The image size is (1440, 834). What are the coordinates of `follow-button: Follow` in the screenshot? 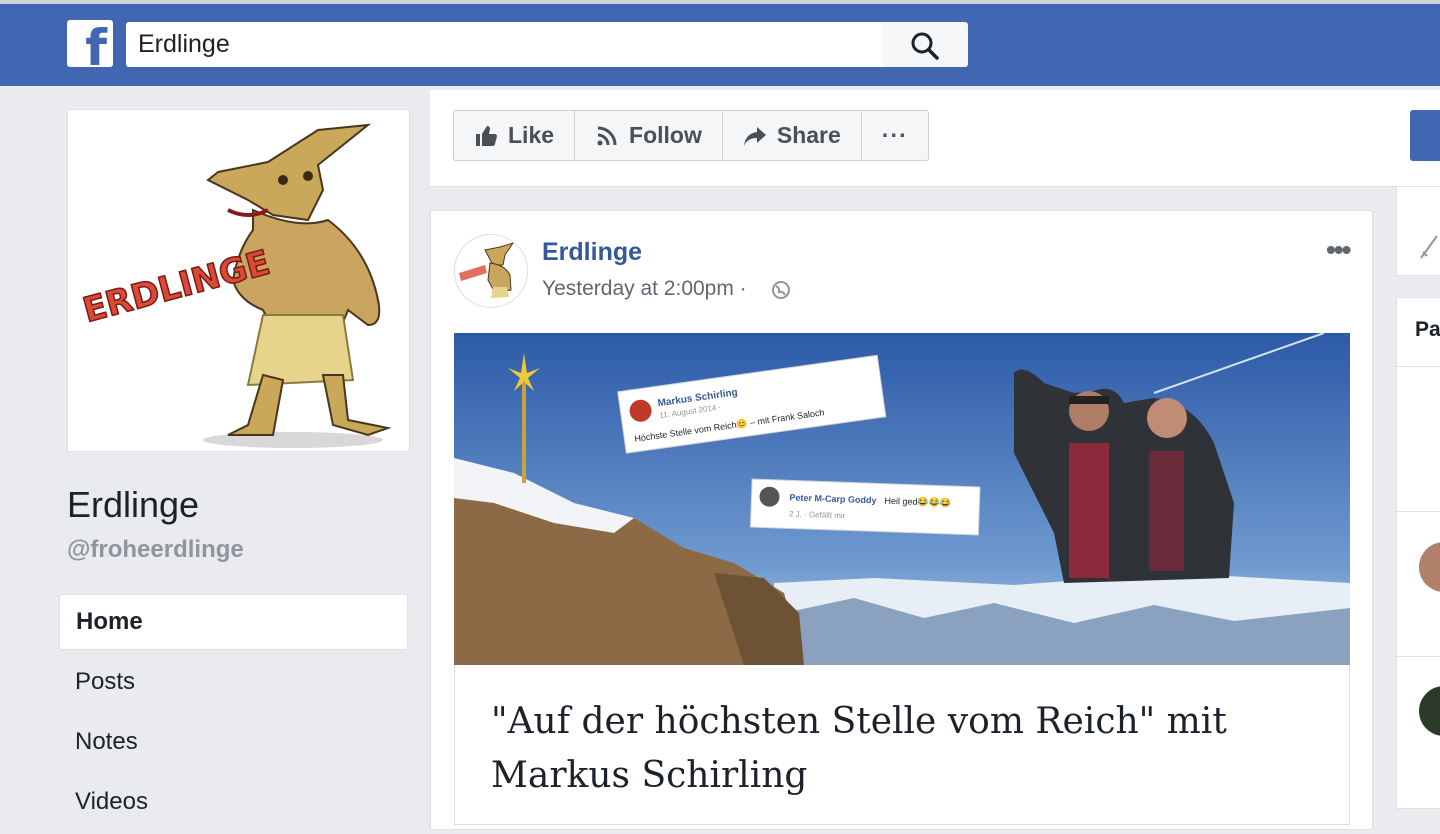 It's located at (649, 135).